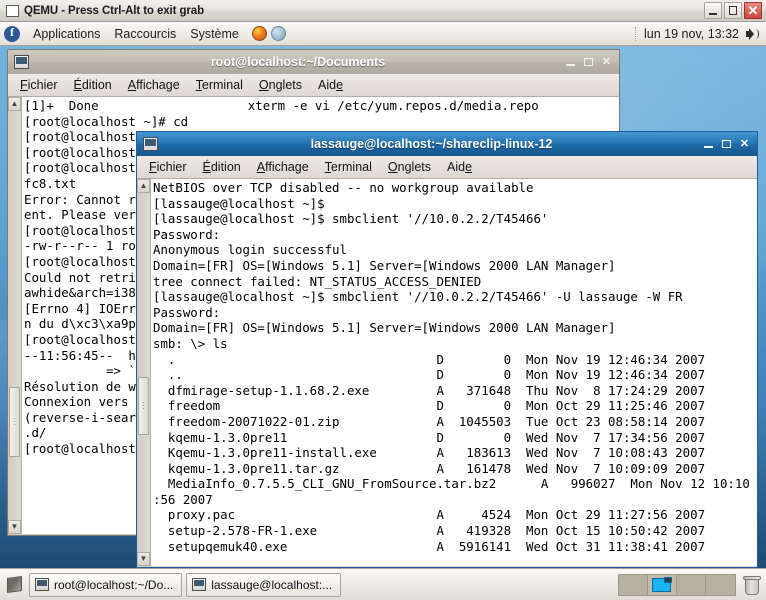 The image size is (766, 600). I want to click on firefox-icon, so click(259, 33).